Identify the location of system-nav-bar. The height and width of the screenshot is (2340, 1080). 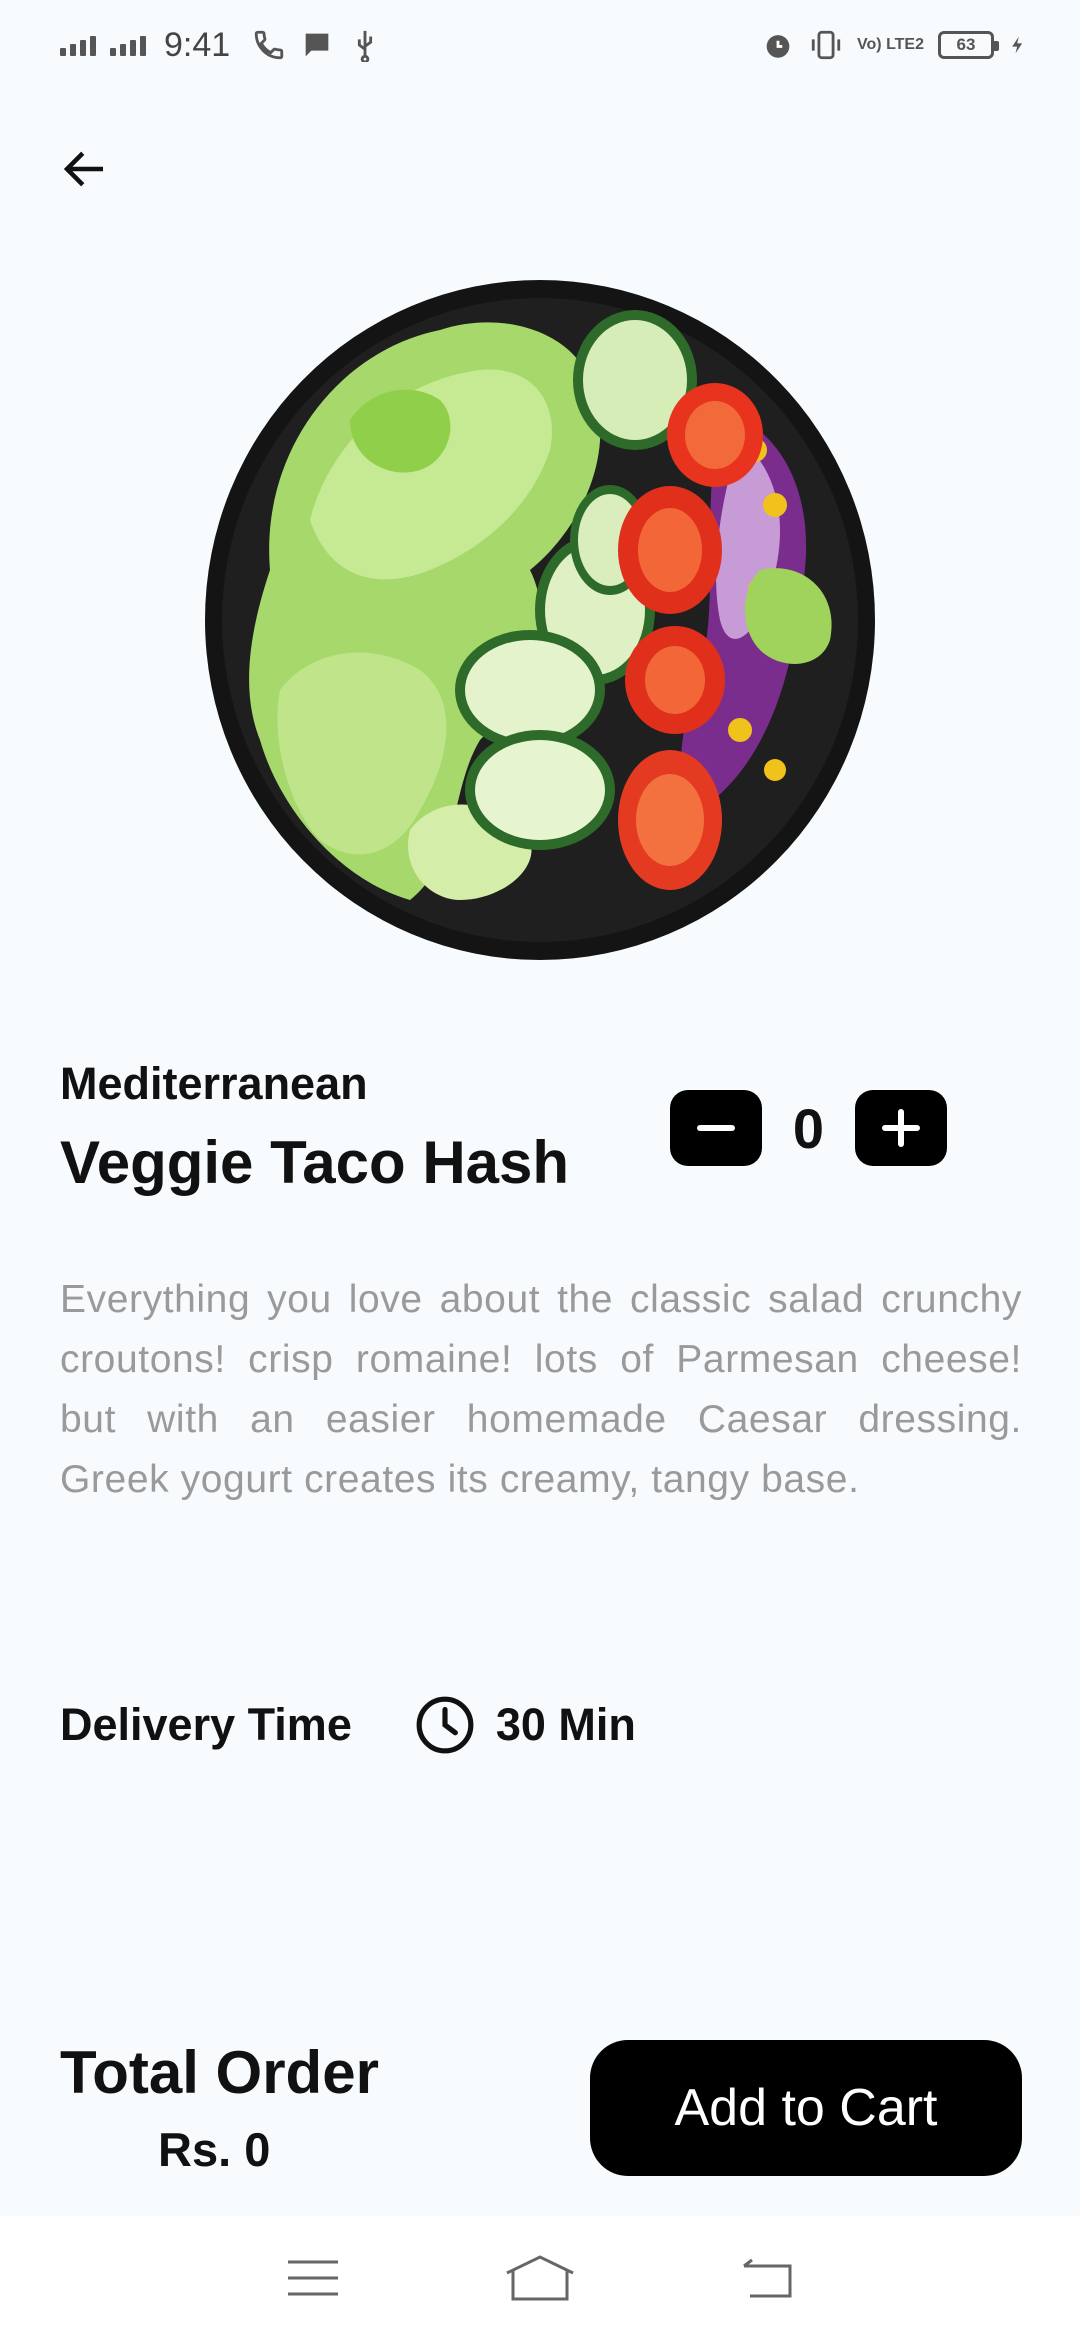
(540, 2278).